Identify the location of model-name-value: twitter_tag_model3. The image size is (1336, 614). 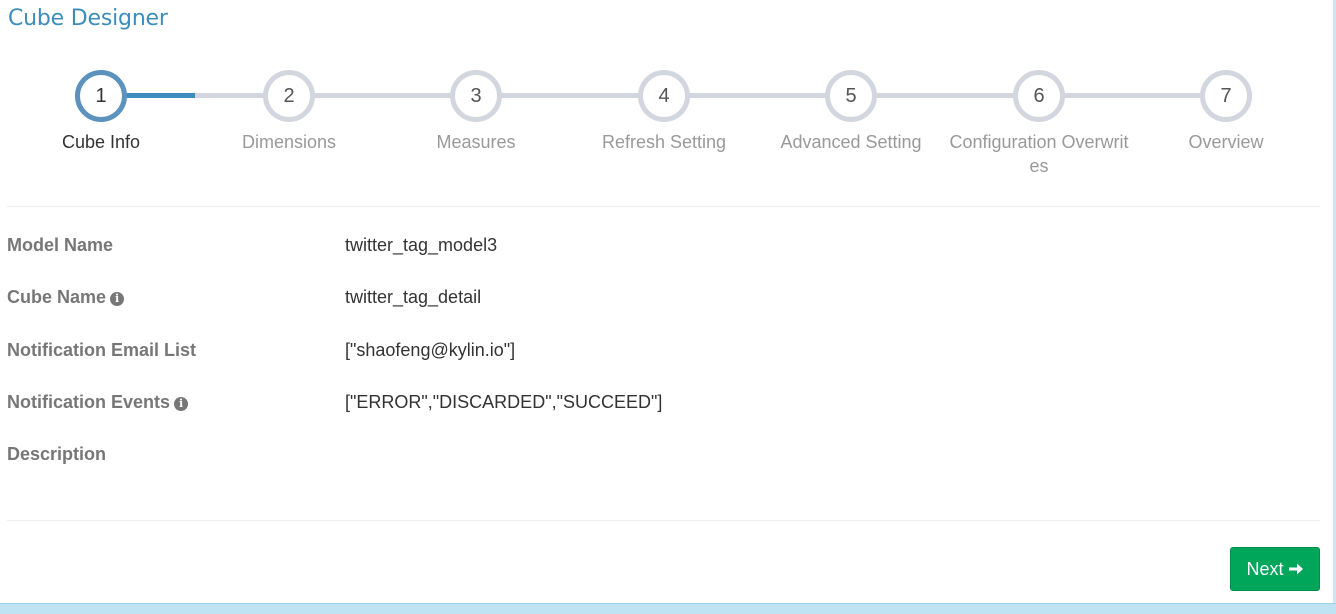
(421, 245).